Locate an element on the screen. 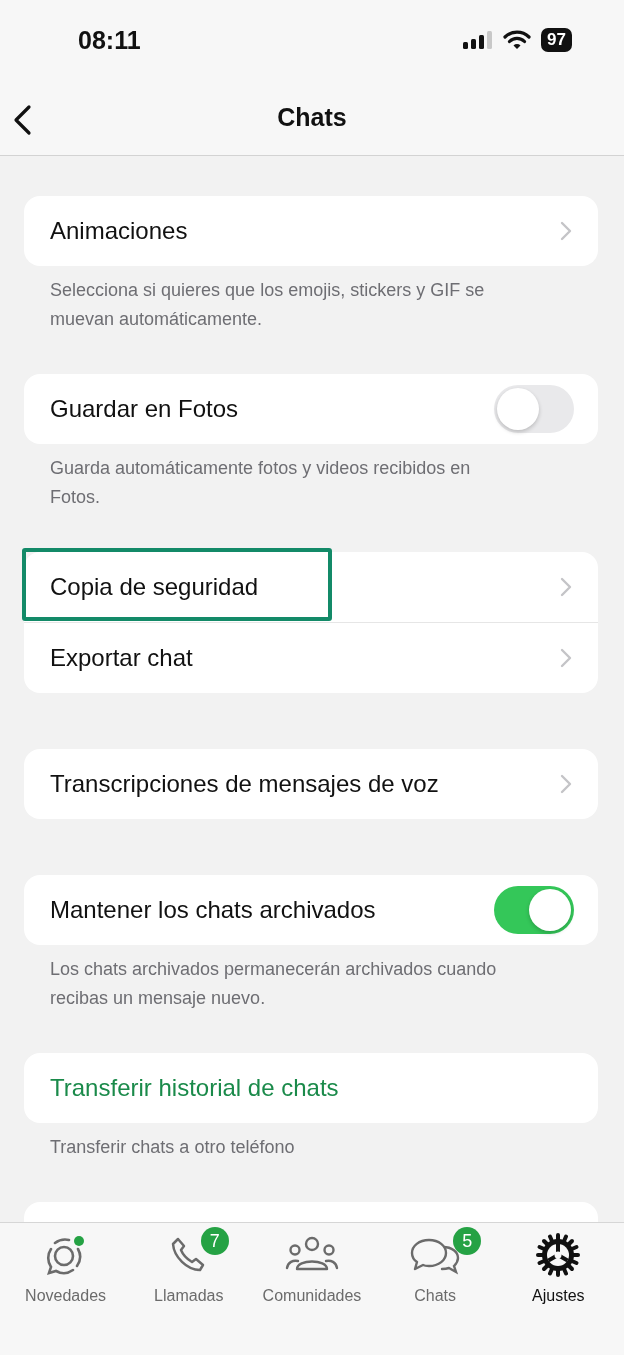 This screenshot has width=624, height=1355. count-badge: 5 is located at coordinates (467, 1241).